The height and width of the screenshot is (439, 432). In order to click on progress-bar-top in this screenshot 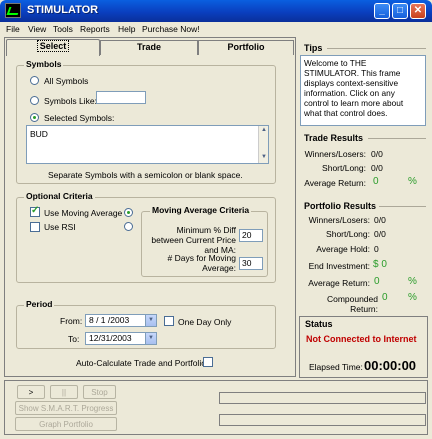, I will do `click(322, 398)`.